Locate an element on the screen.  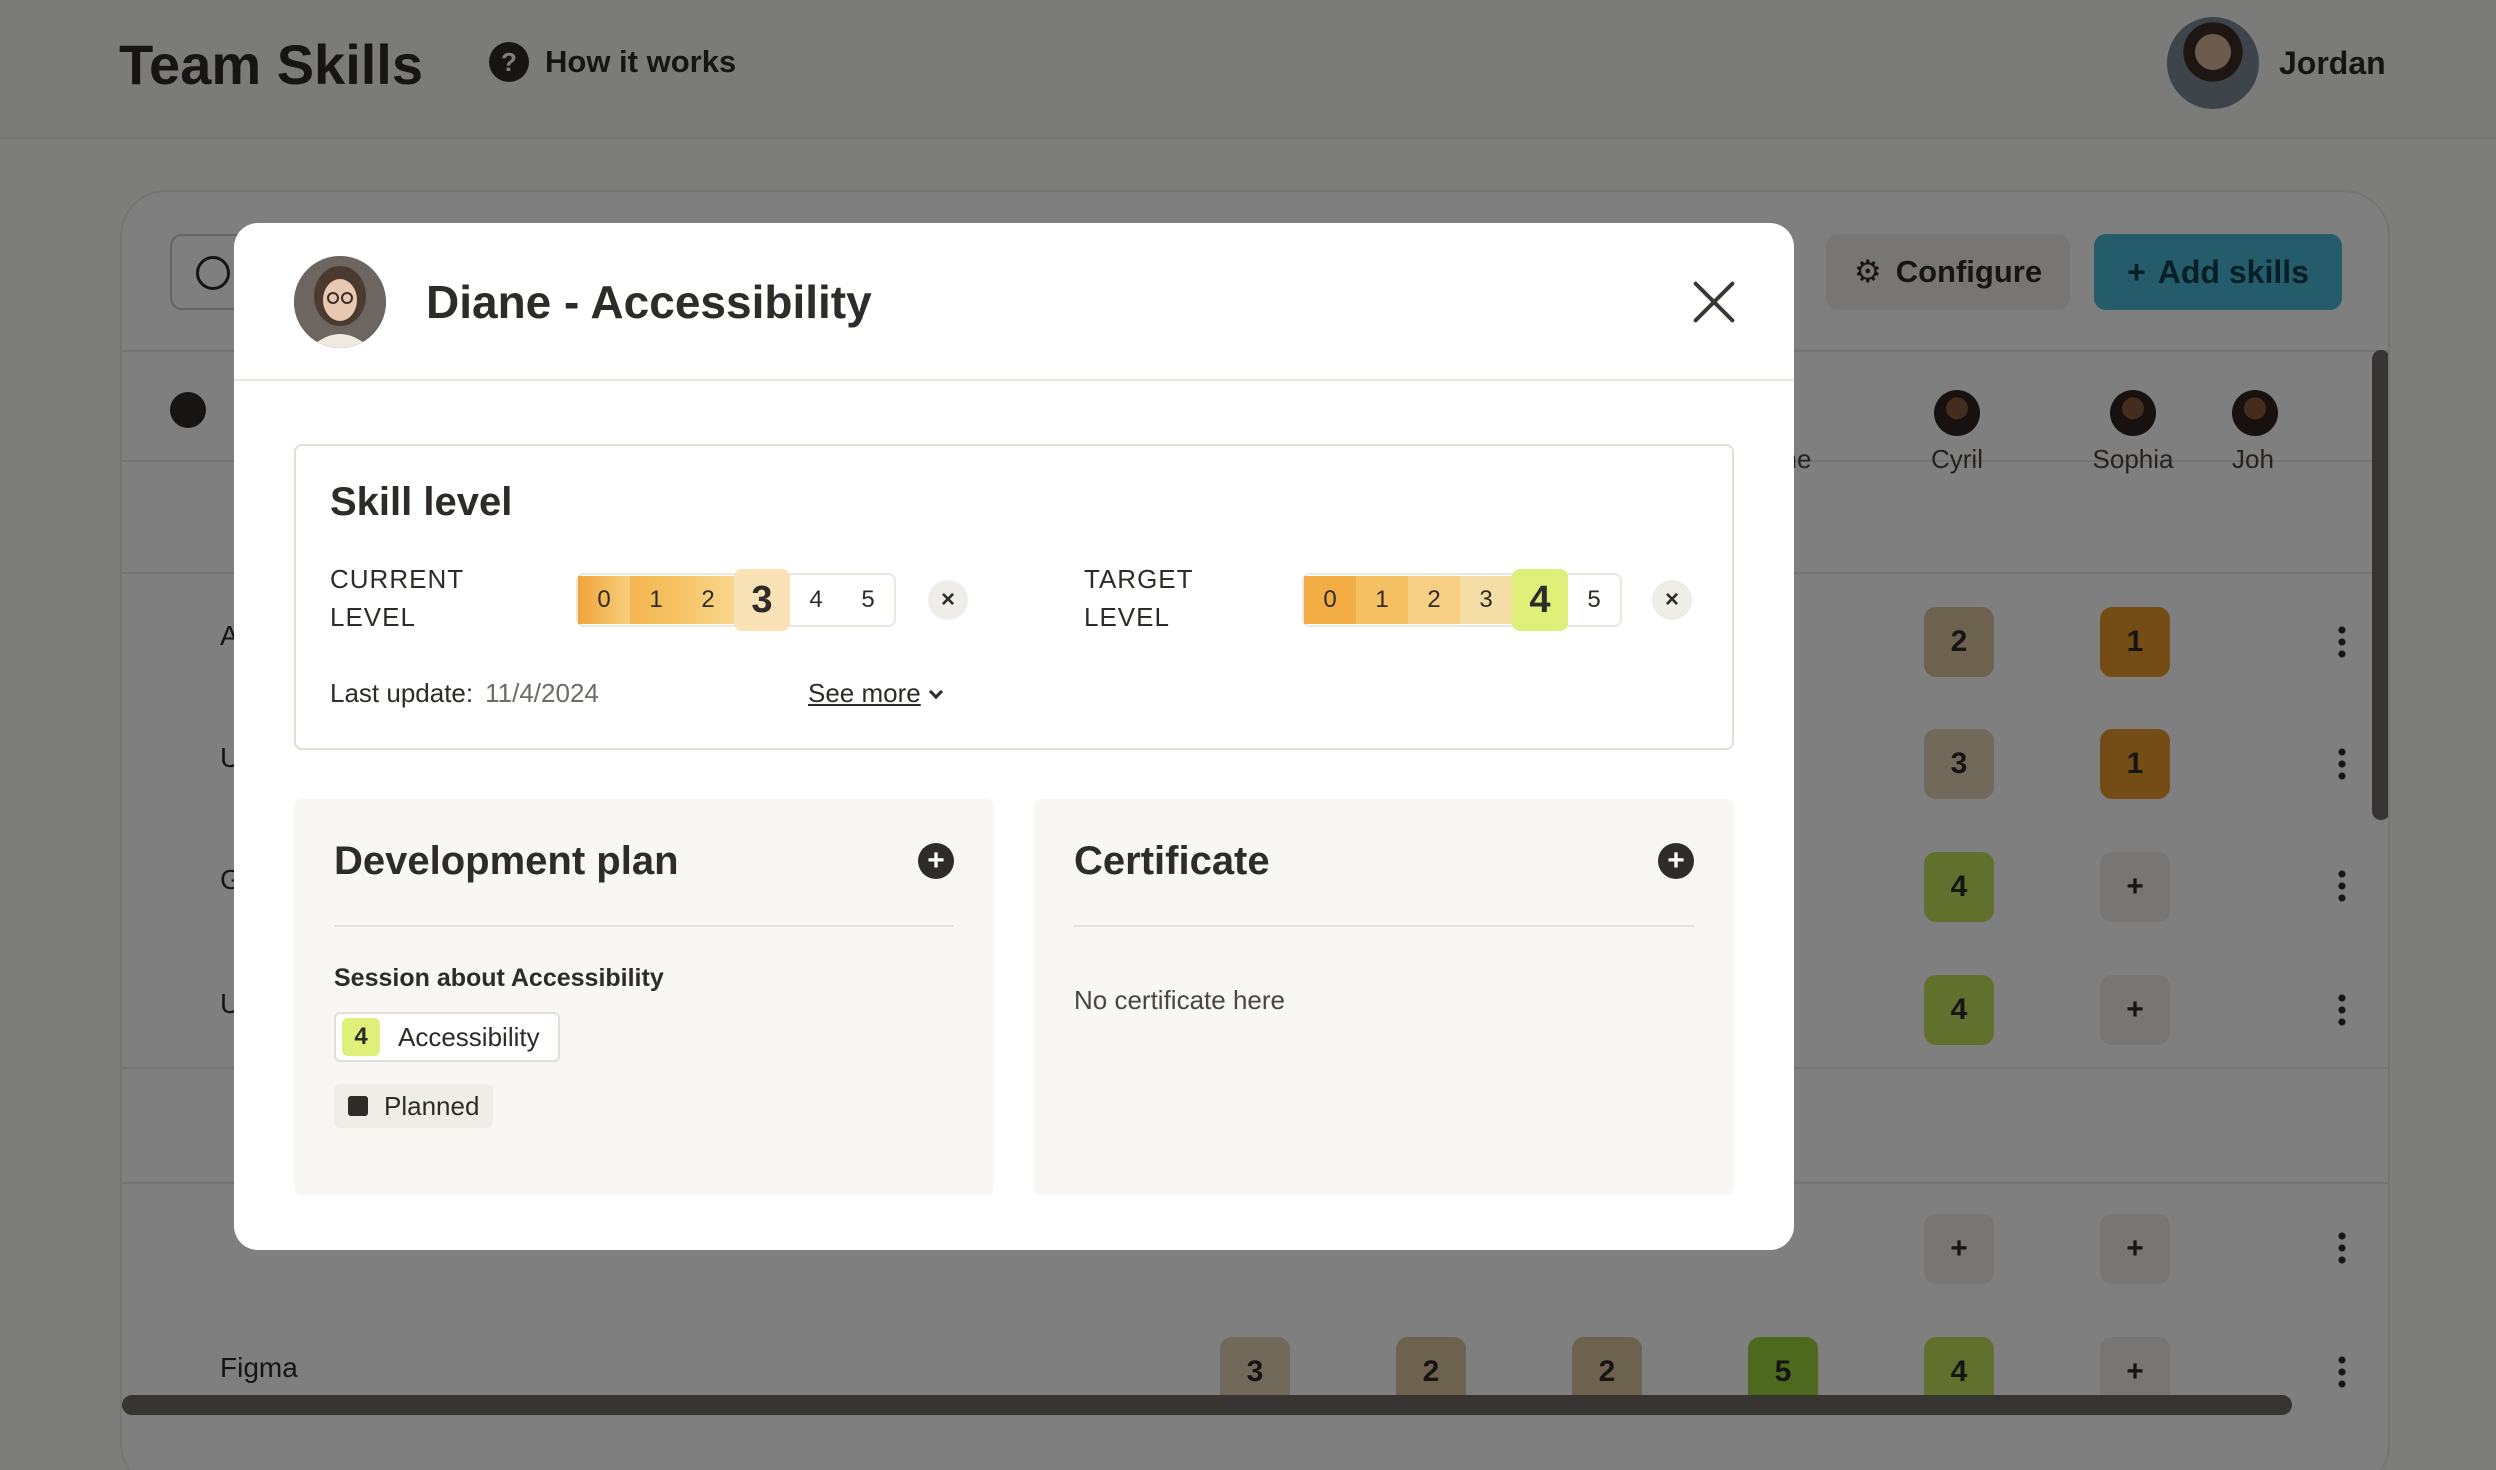
chevron-down-icon is located at coordinates (935, 692).